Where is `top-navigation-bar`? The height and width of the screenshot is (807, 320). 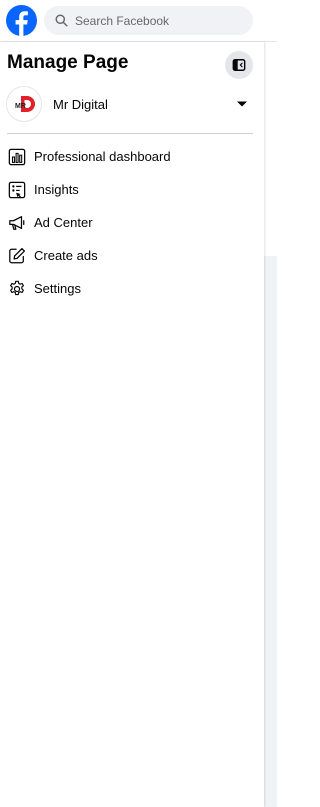 top-navigation-bar is located at coordinates (138, 21).